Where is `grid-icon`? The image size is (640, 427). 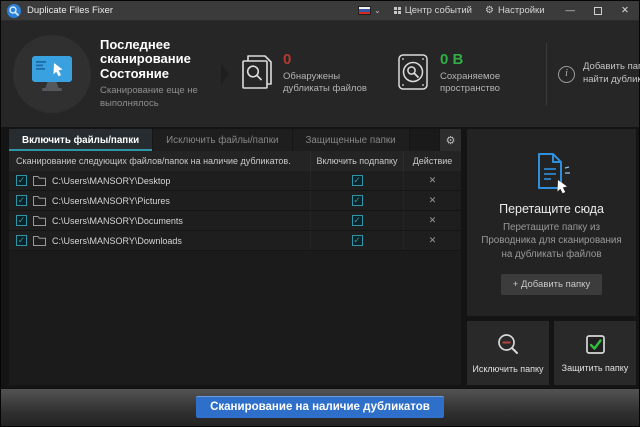
grid-icon is located at coordinates (397, 10).